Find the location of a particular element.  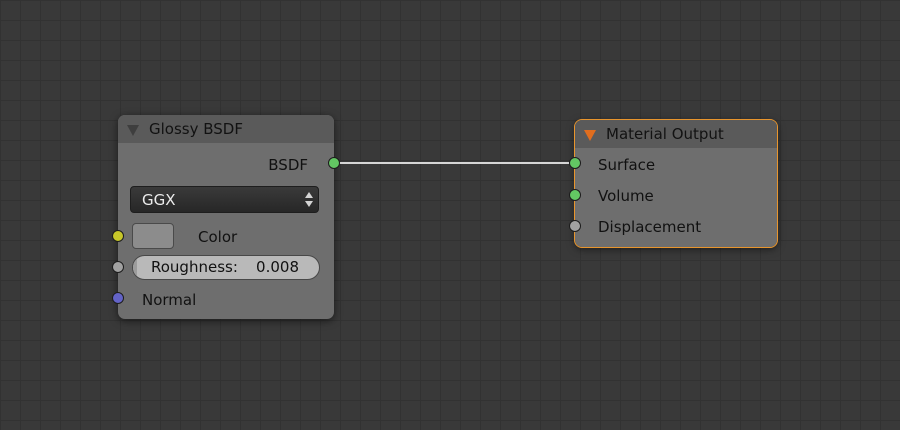

material-output-header: Material Output is located at coordinates (676, 134).